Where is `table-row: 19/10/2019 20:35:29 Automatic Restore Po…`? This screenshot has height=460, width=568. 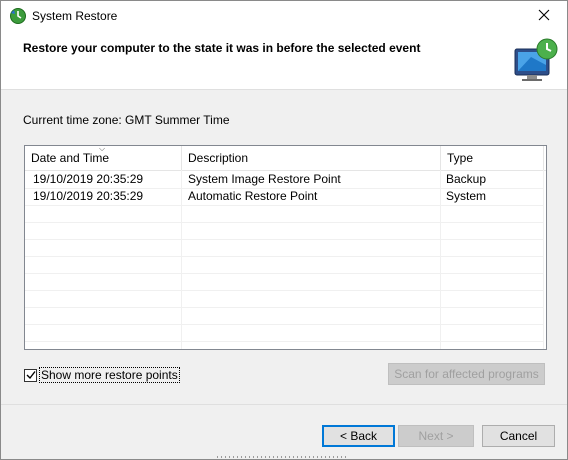
table-row: 19/10/2019 20:35:29 Automatic Restore Po… is located at coordinates (284, 197).